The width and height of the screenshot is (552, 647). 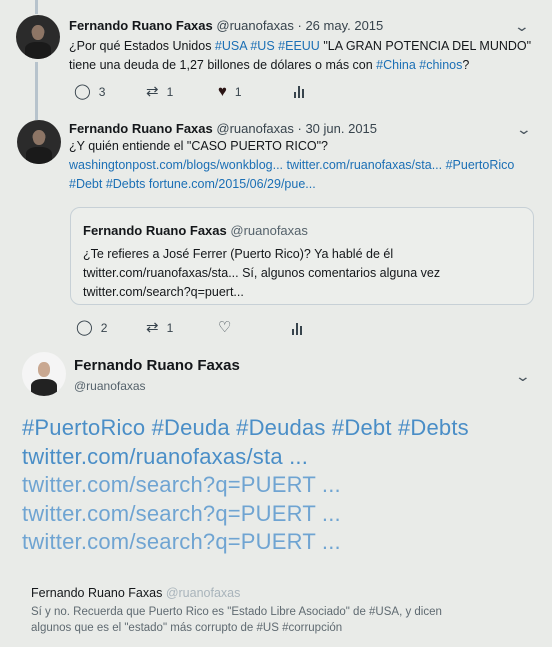 What do you see at coordinates (419, 65) in the screenshot?
I see `hashtags: #China #chinos` at bounding box center [419, 65].